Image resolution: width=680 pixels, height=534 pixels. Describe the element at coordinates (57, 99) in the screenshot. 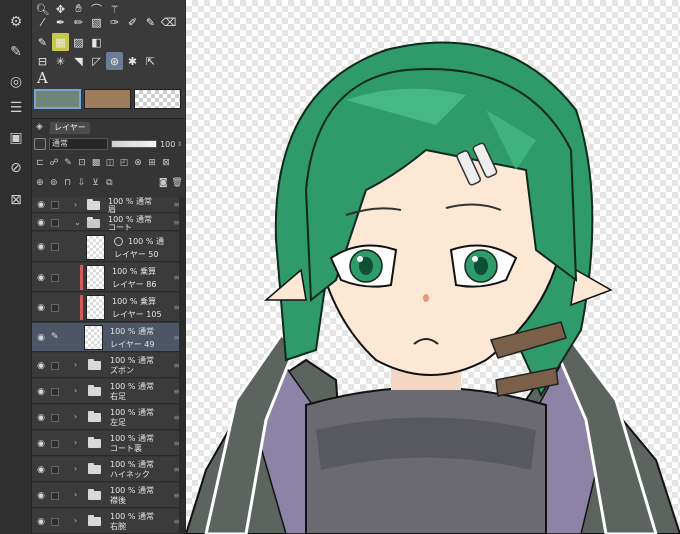

I see `main-color-swatch` at that location.